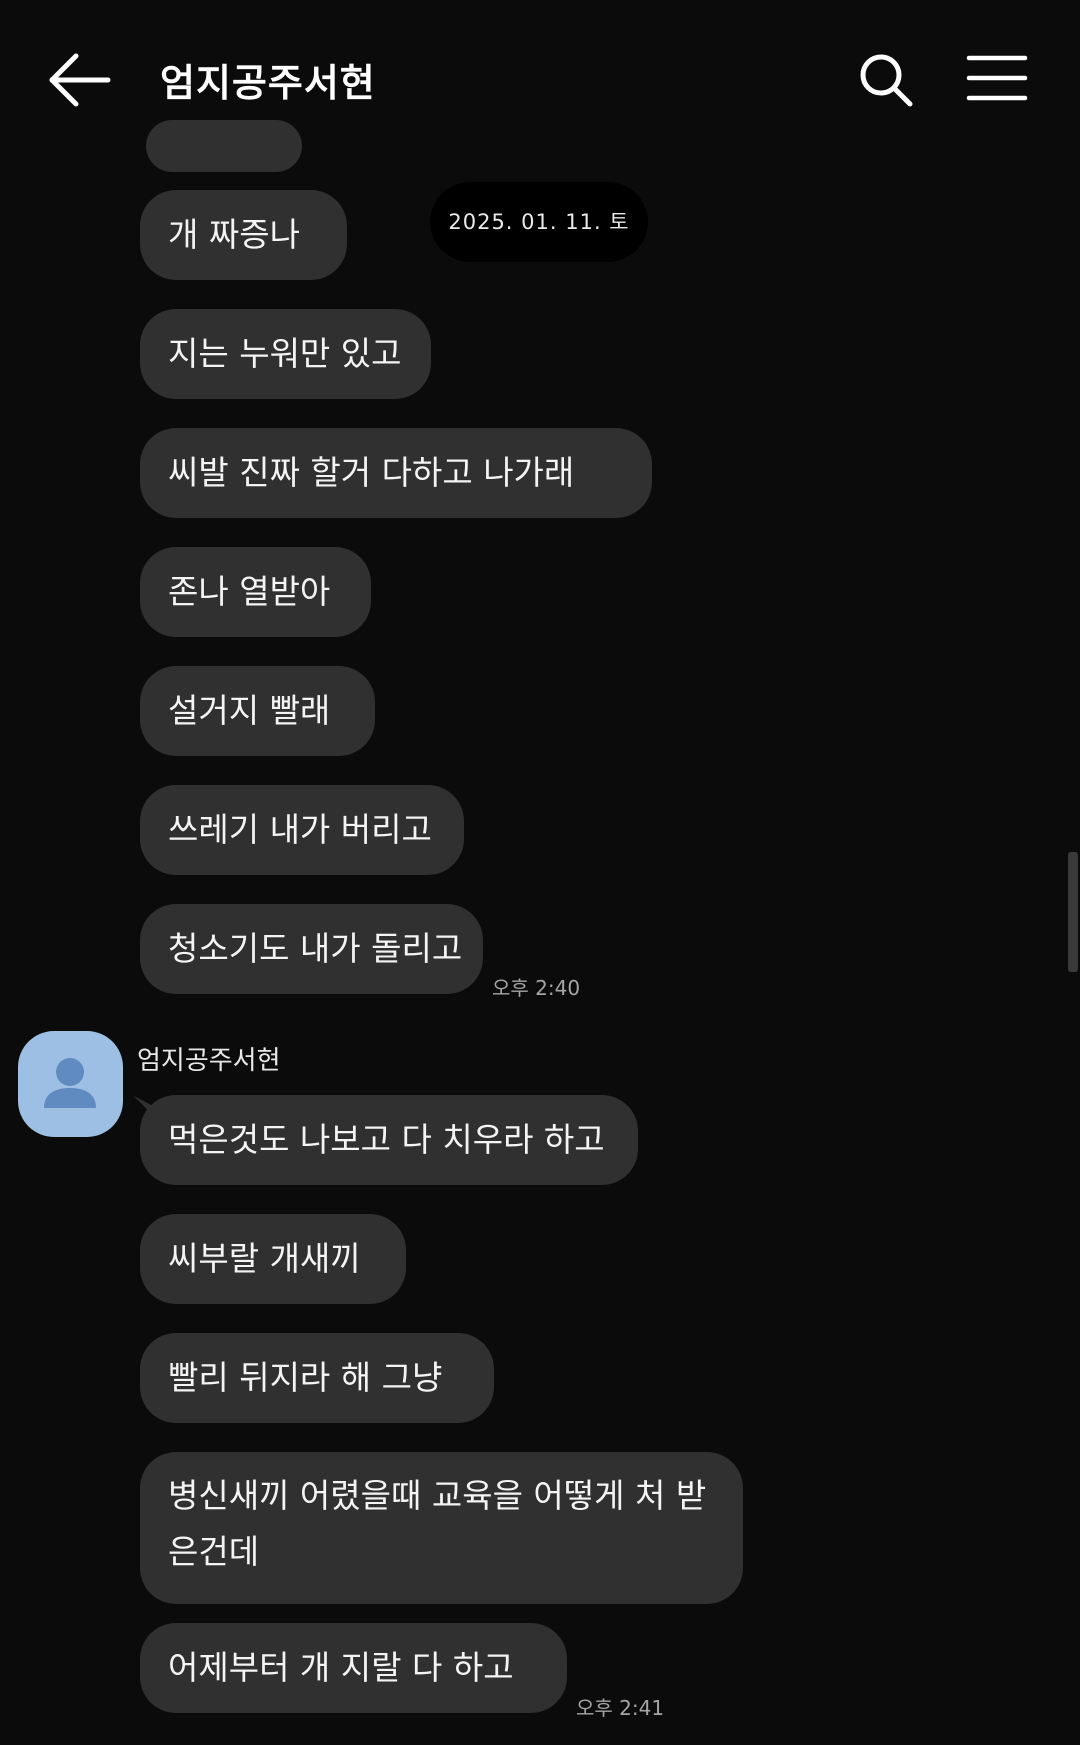 This screenshot has height=1745, width=1080. I want to click on message-bubble: 개 짜증나, so click(243, 235).